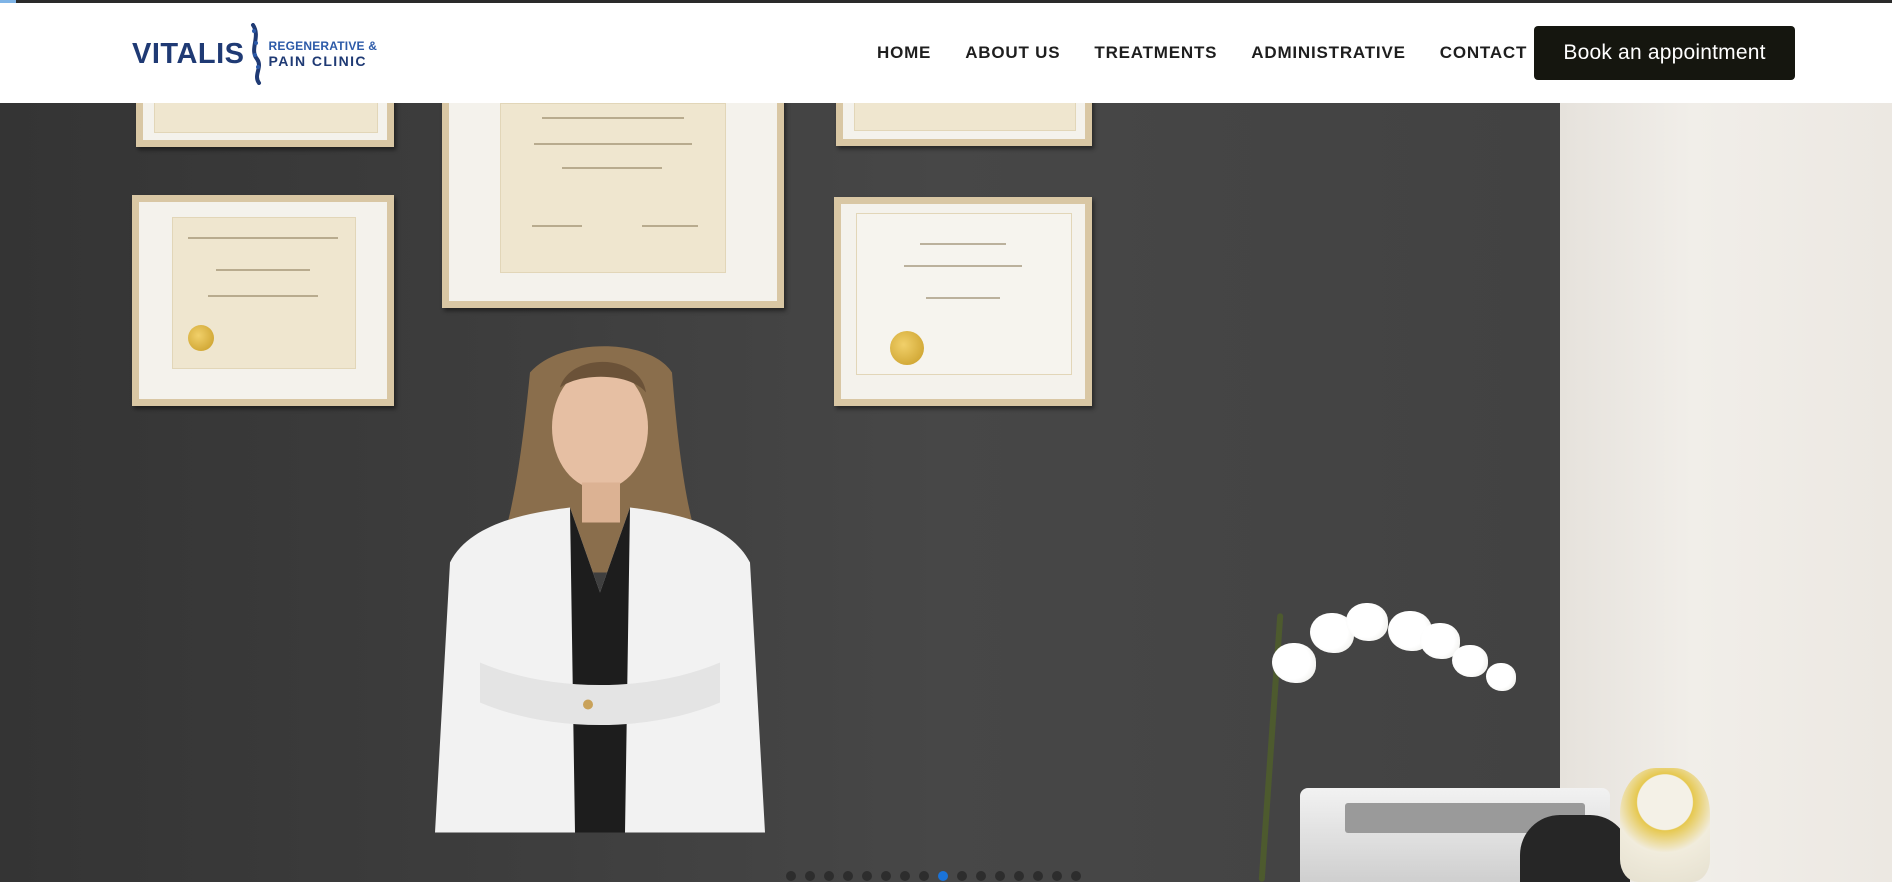 The width and height of the screenshot is (1892, 882). Describe the element at coordinates (323, 46) in the screenshot. I see `logo-subtitle-line-1: REGENERATIVE &` at that location.